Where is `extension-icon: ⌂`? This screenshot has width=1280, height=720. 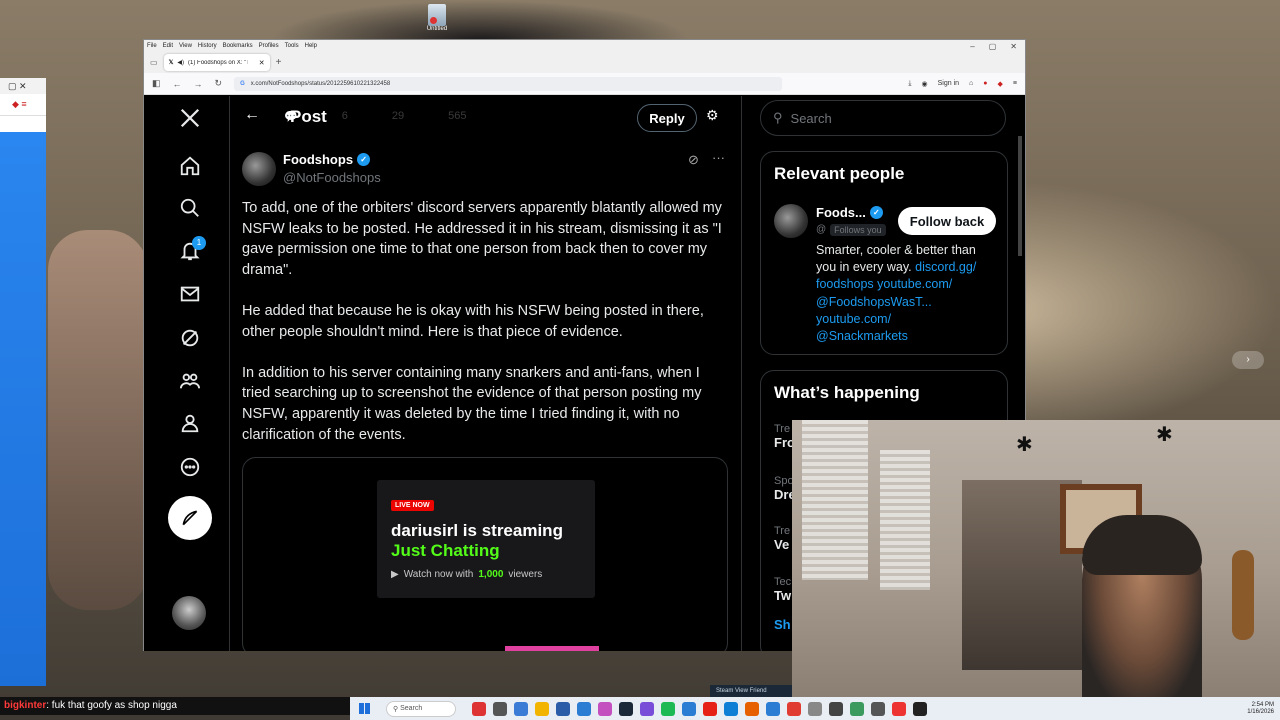 extension-icon: ⌂ is located at coordinates (971, 83).